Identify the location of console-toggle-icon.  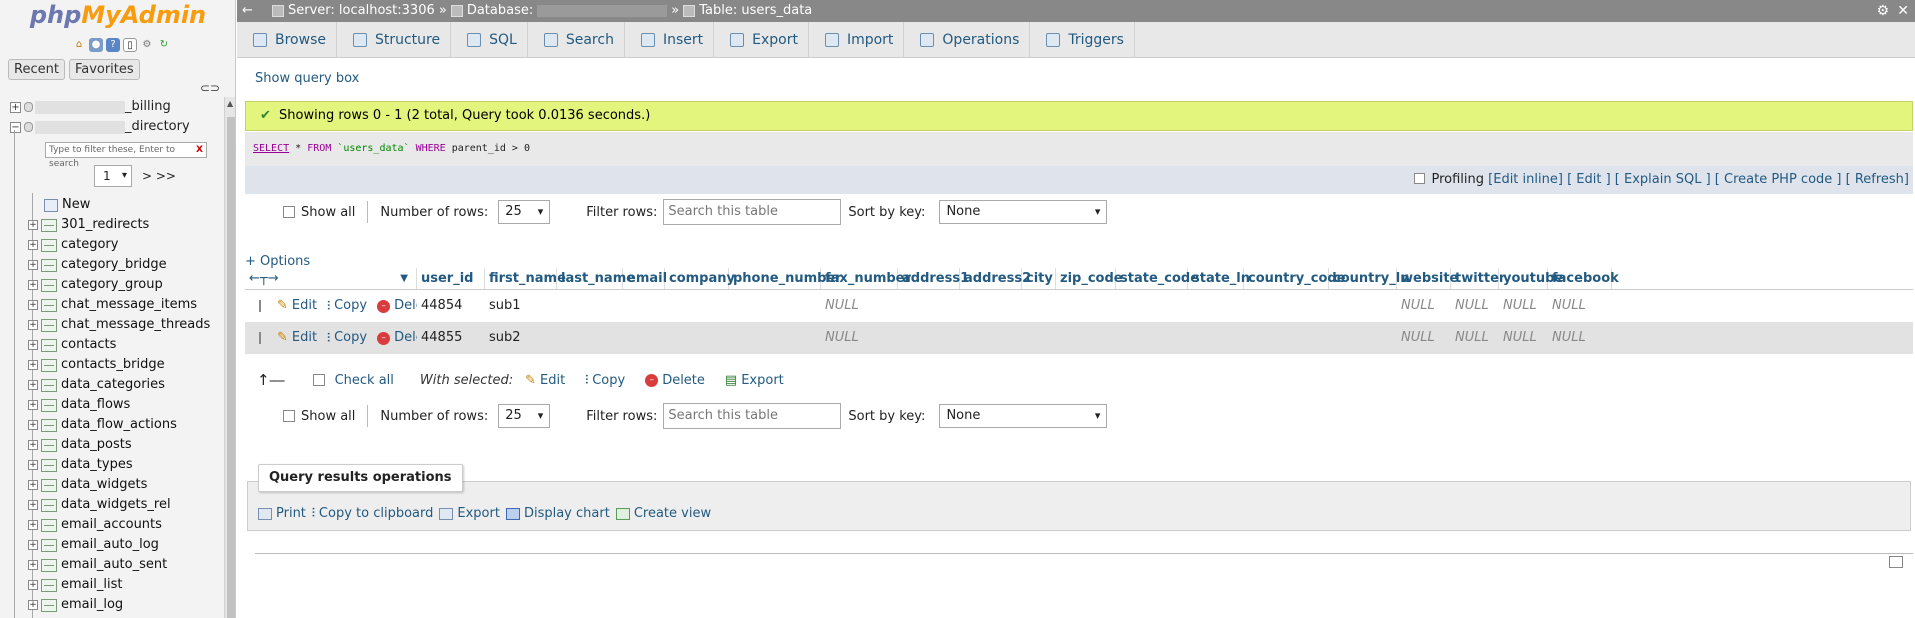
(1896, 562).